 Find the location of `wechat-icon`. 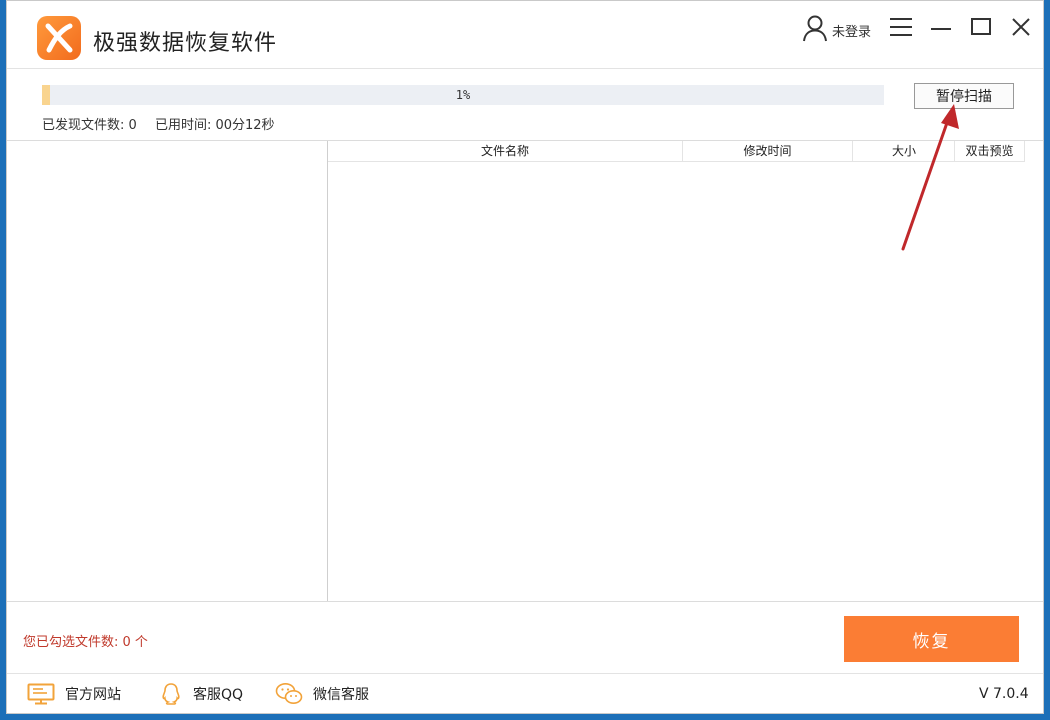

wechat-icon is located at coordinates (289, 694).